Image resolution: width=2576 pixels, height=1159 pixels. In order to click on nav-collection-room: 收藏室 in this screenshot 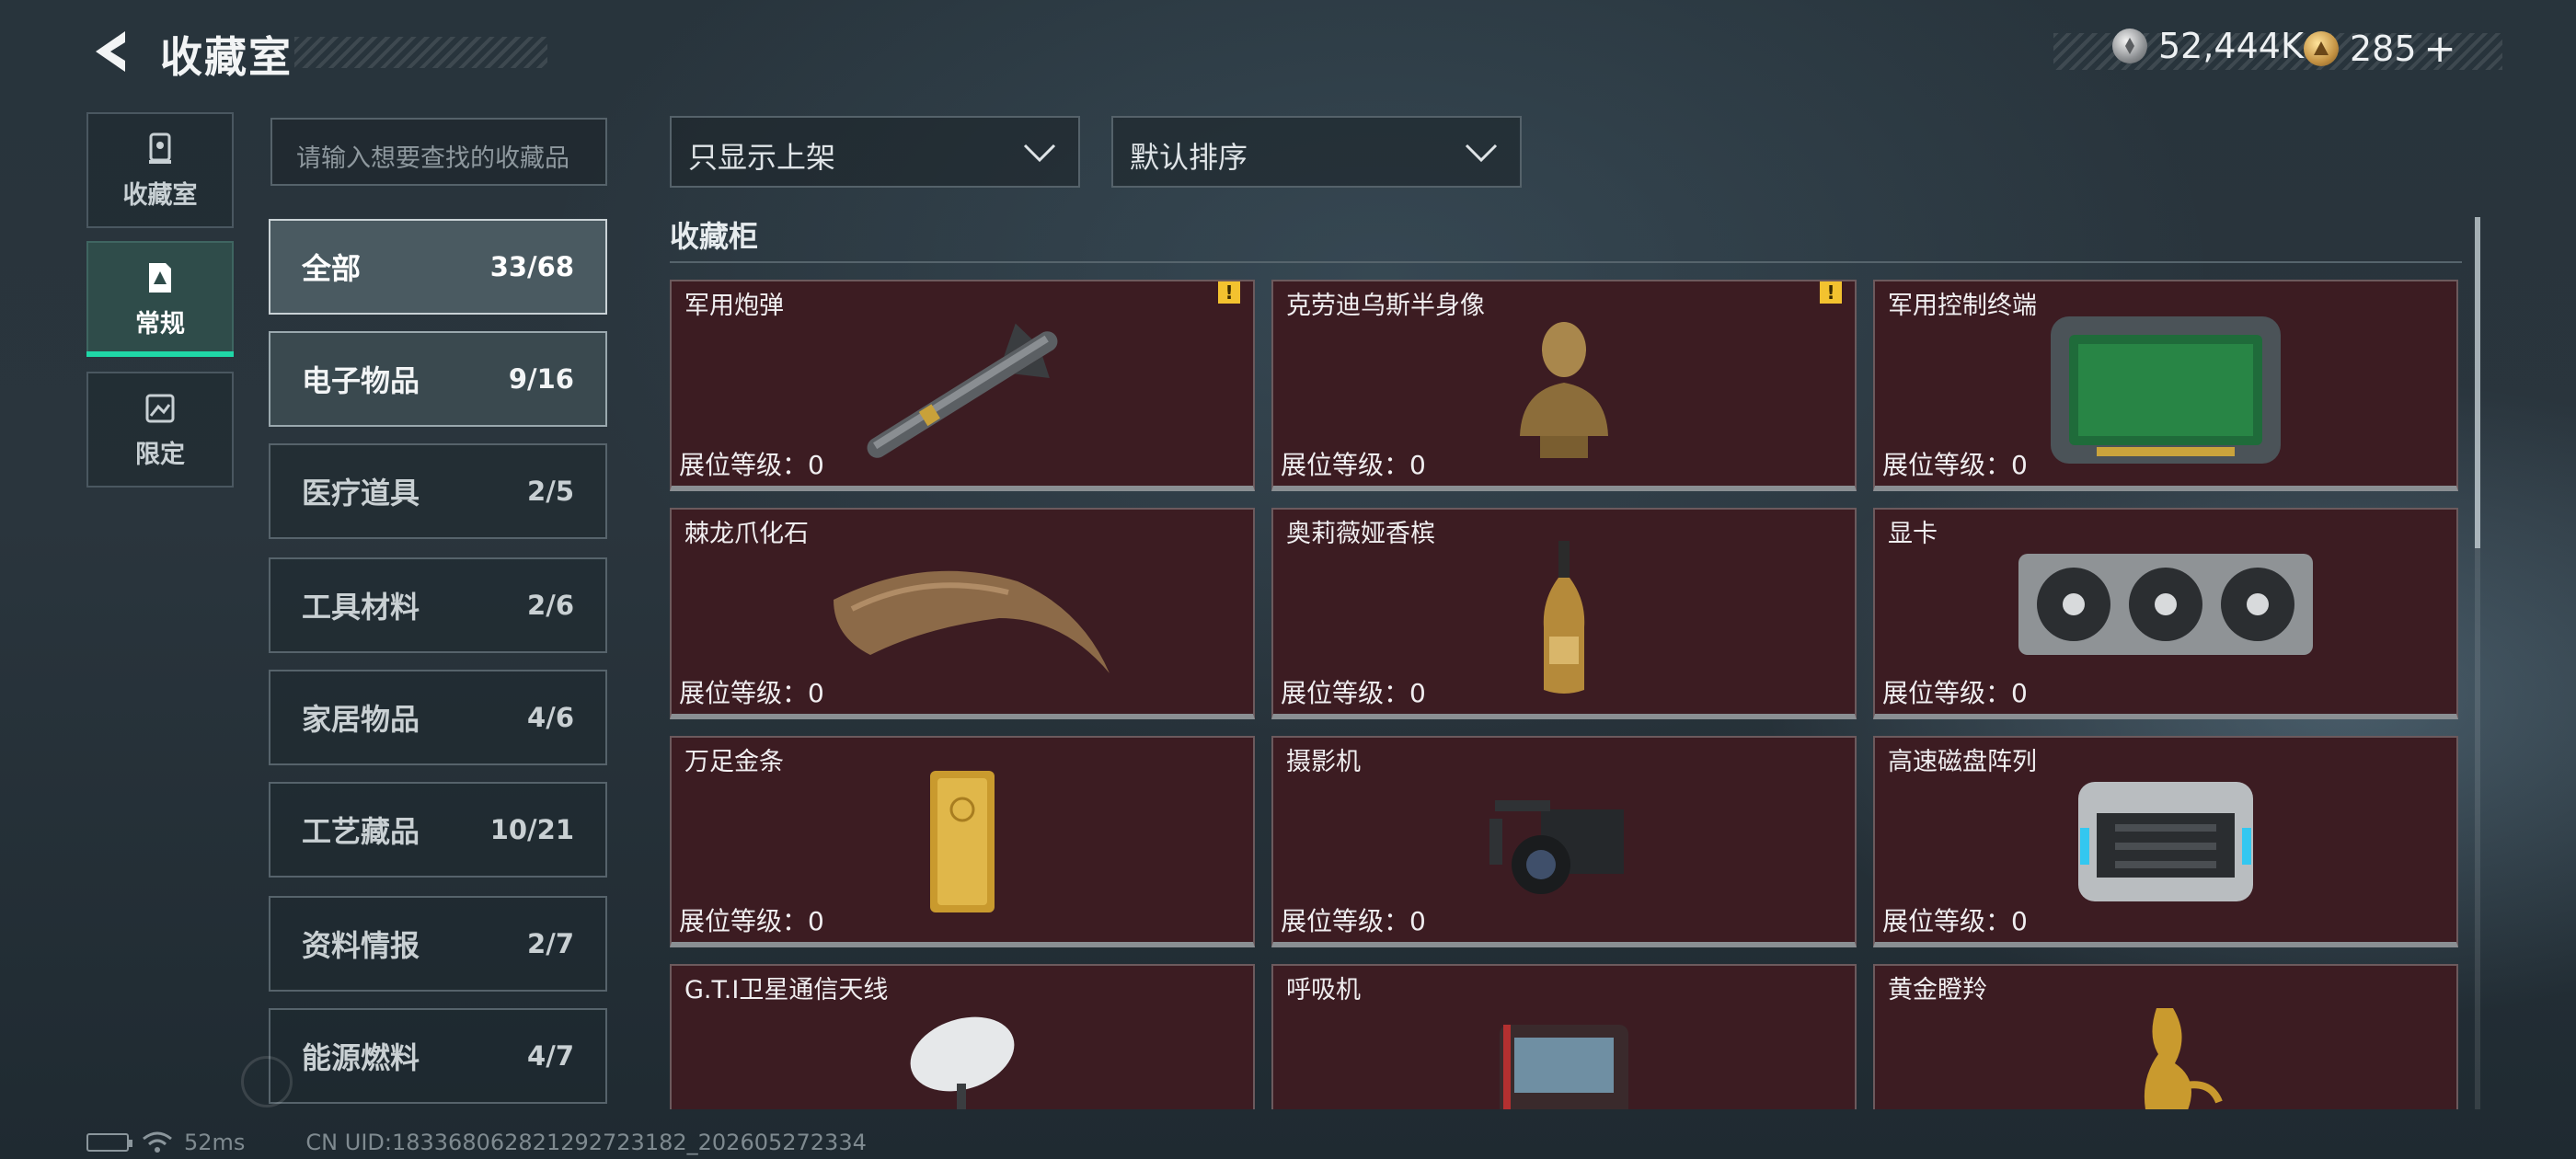, I will do `click(160, 170)`.